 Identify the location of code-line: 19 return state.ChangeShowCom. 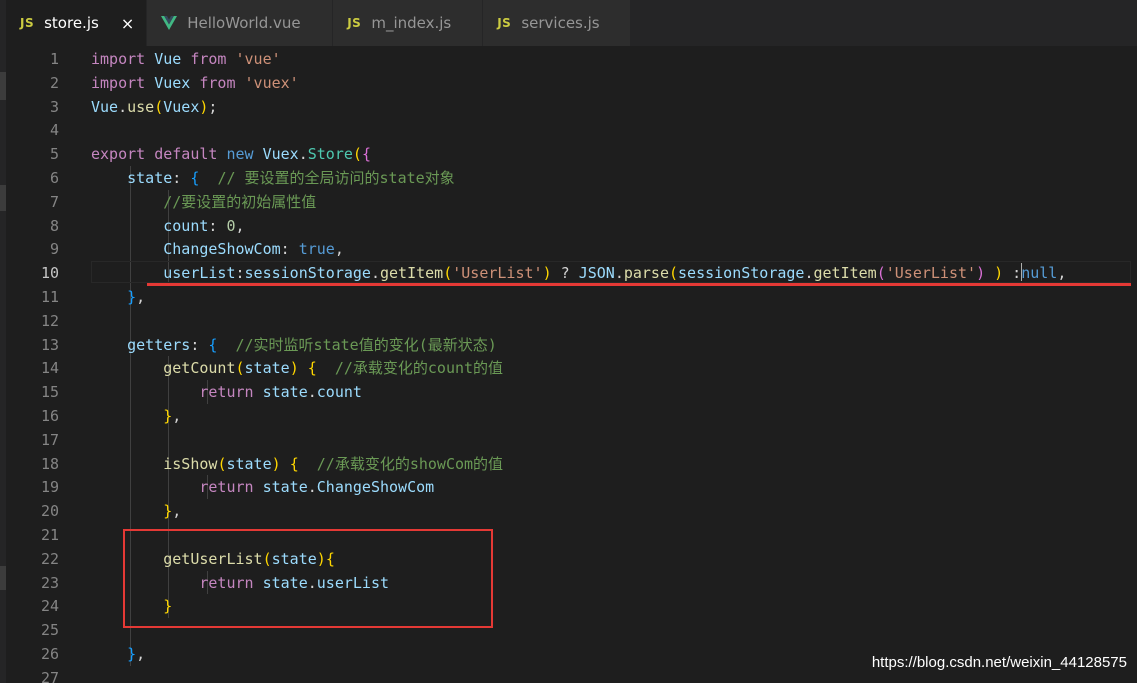
(571, 487).